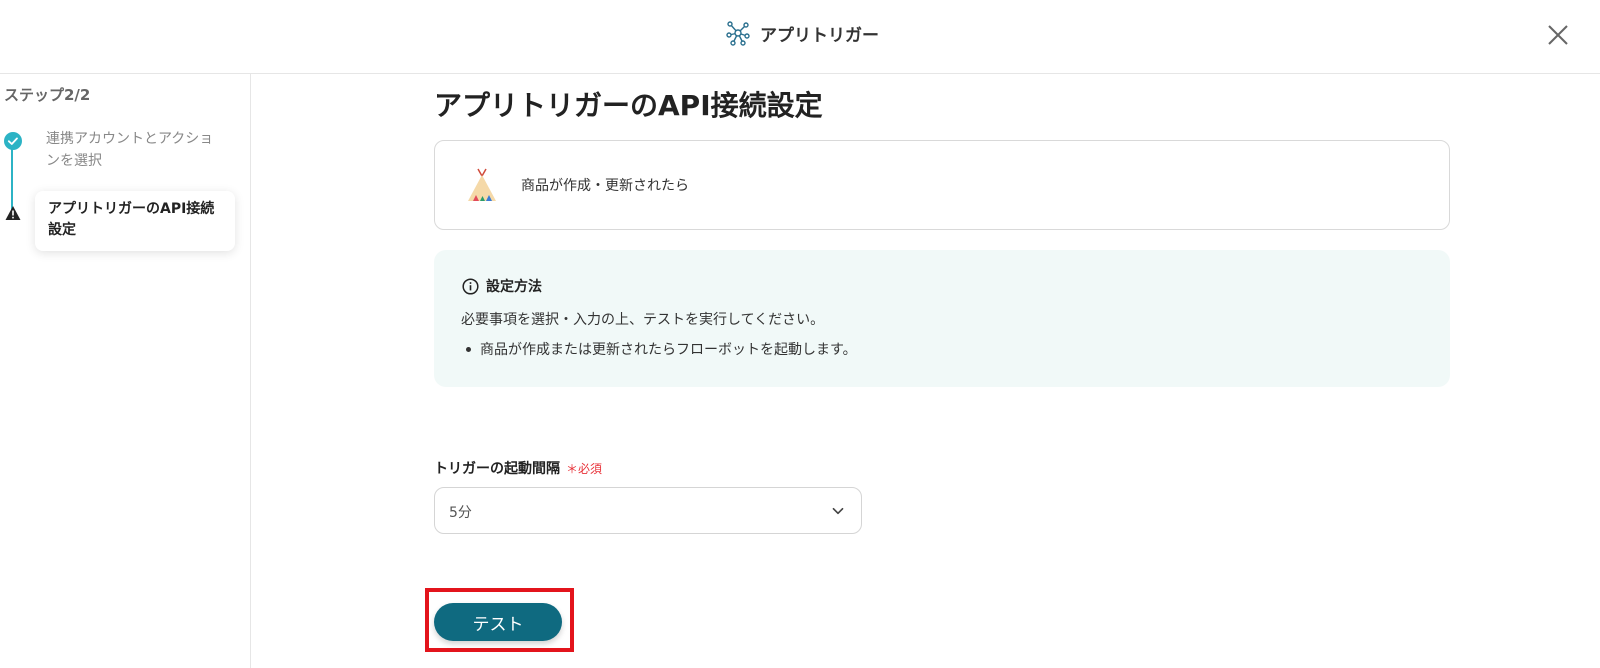  What do you see at coordinates (47, 95) in the screenshot?
I see `step-counter: ステップ2/2` at bounding box center [47, 95].